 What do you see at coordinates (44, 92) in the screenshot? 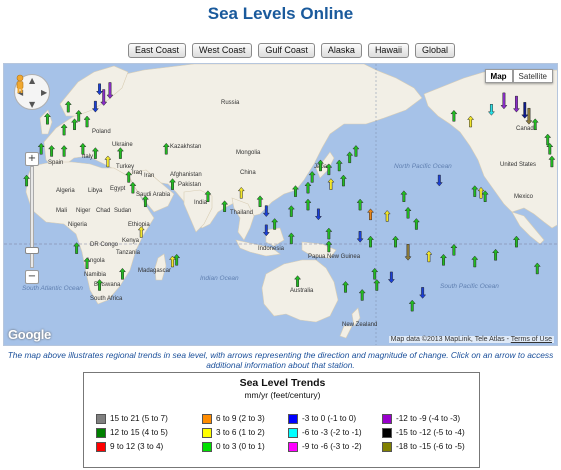
I see `pan-right-icon: ▶` at bounding box center [44, 92].